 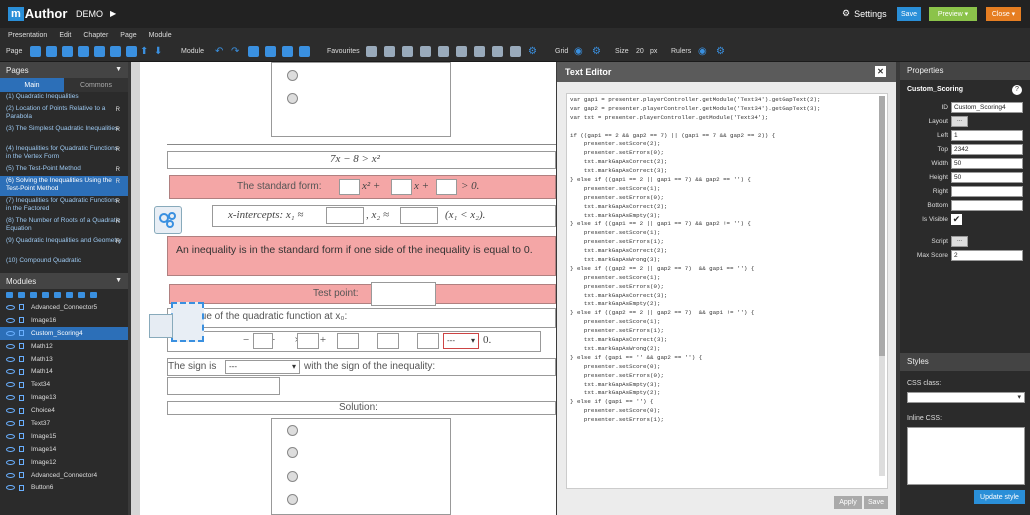 I want to click on fav-button-icon, so click(x=497, y=51).